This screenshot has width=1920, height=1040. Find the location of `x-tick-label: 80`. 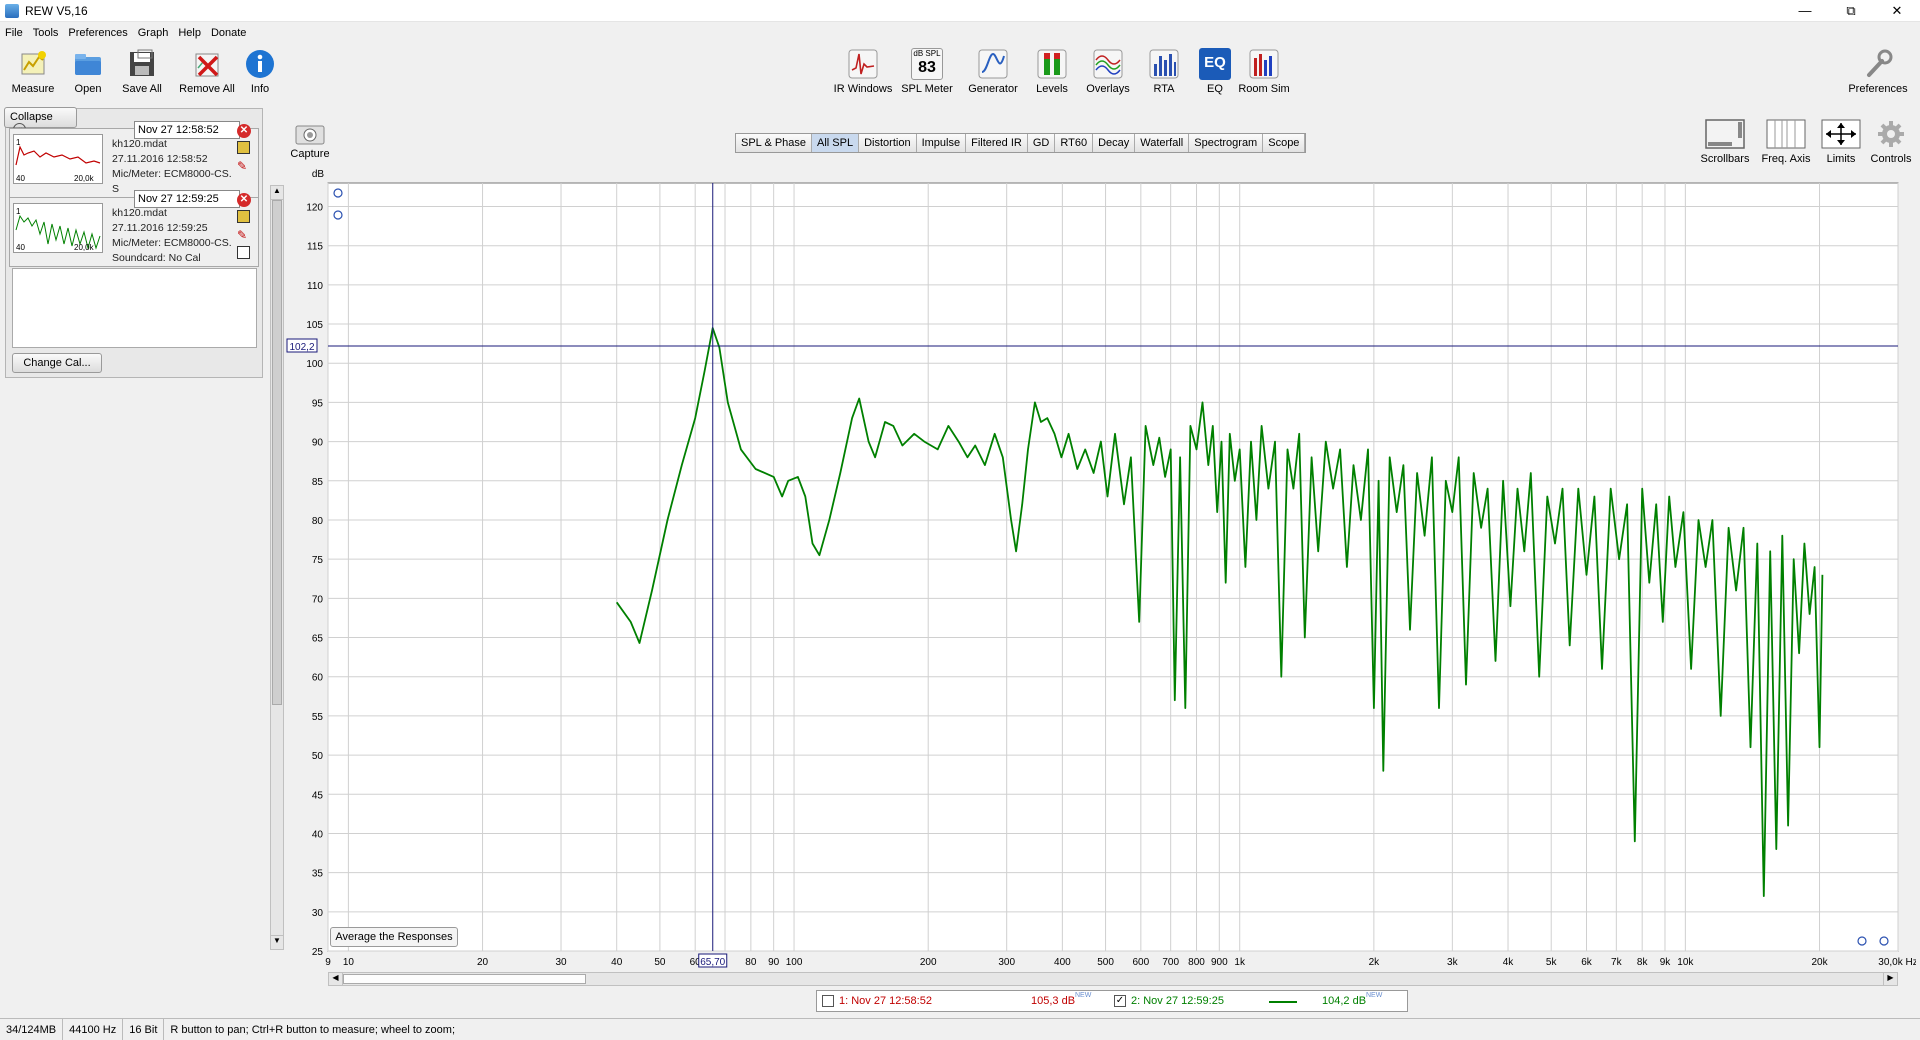

x-tick-label: 80 is located at coordinates (751, 962).